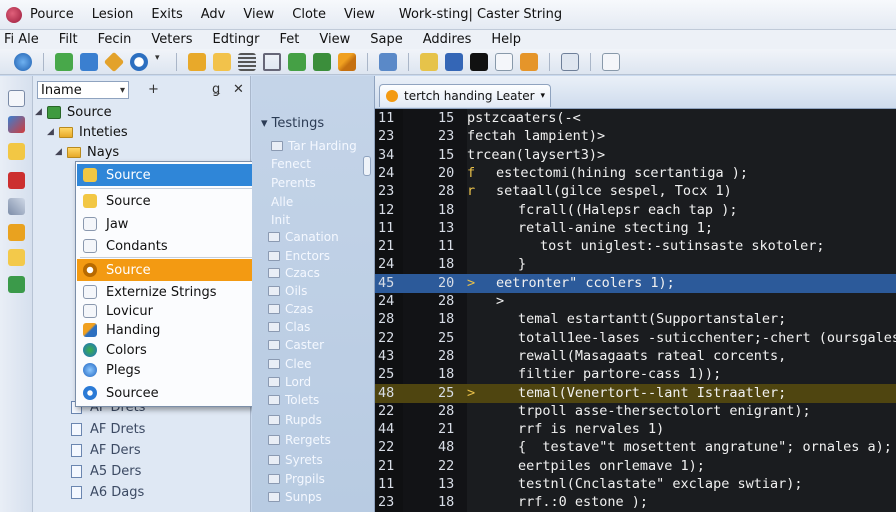 This screenshot has width=896, height=512. Describe the element at coordinates (635, 502) in the screenshot. I see `code-line: 23 18 rrf.:0 estone );` at that location.